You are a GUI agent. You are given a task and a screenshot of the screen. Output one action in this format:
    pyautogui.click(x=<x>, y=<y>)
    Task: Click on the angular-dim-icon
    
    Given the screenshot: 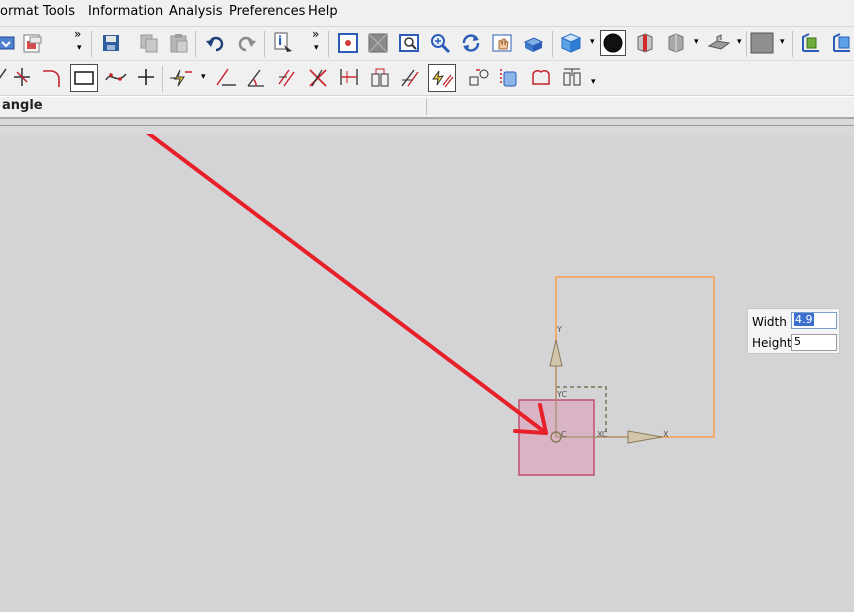 What is the action you would take?
    pyautogui.click(x=256, y=77)
    